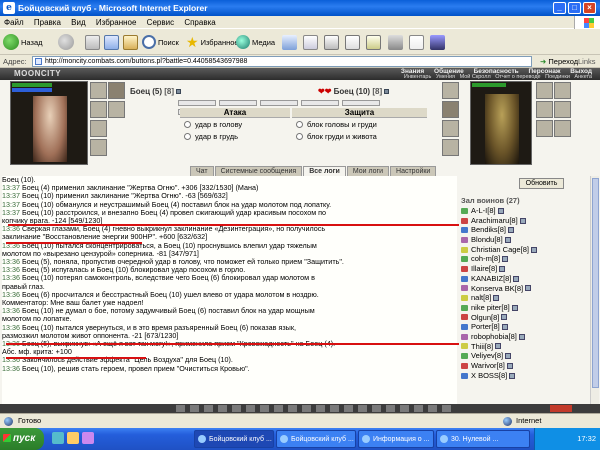 The height and width of the screenshot is (450, 600). I want to click on tab-settings: Настройки, so click(413, 171).